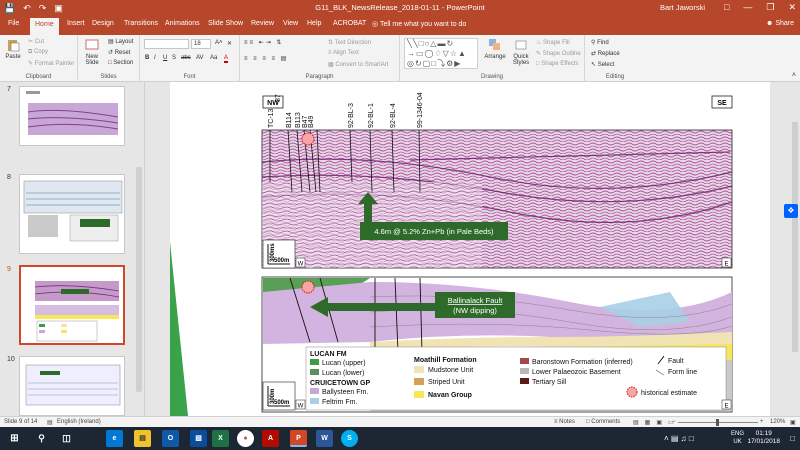 The height and width of the screenshot is (450, 800). Describe the element at coordinates (679, 438) in the screenshot. I see `system-tray-icons: ˄ ▤ ♫ □` at that location.